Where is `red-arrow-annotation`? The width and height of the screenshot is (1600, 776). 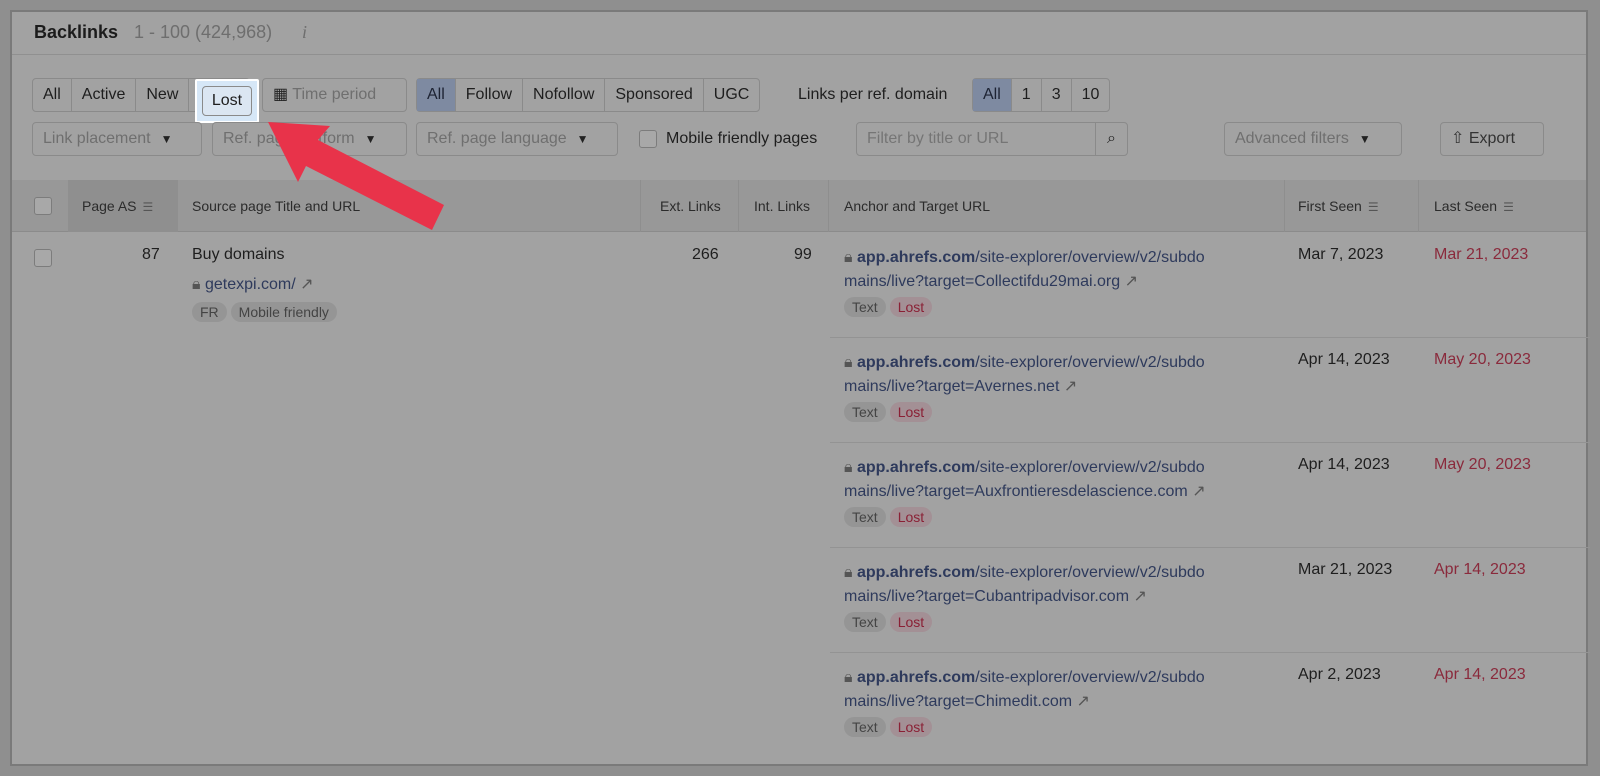 red-arrow-annotation is located at coordinates (356, 176).